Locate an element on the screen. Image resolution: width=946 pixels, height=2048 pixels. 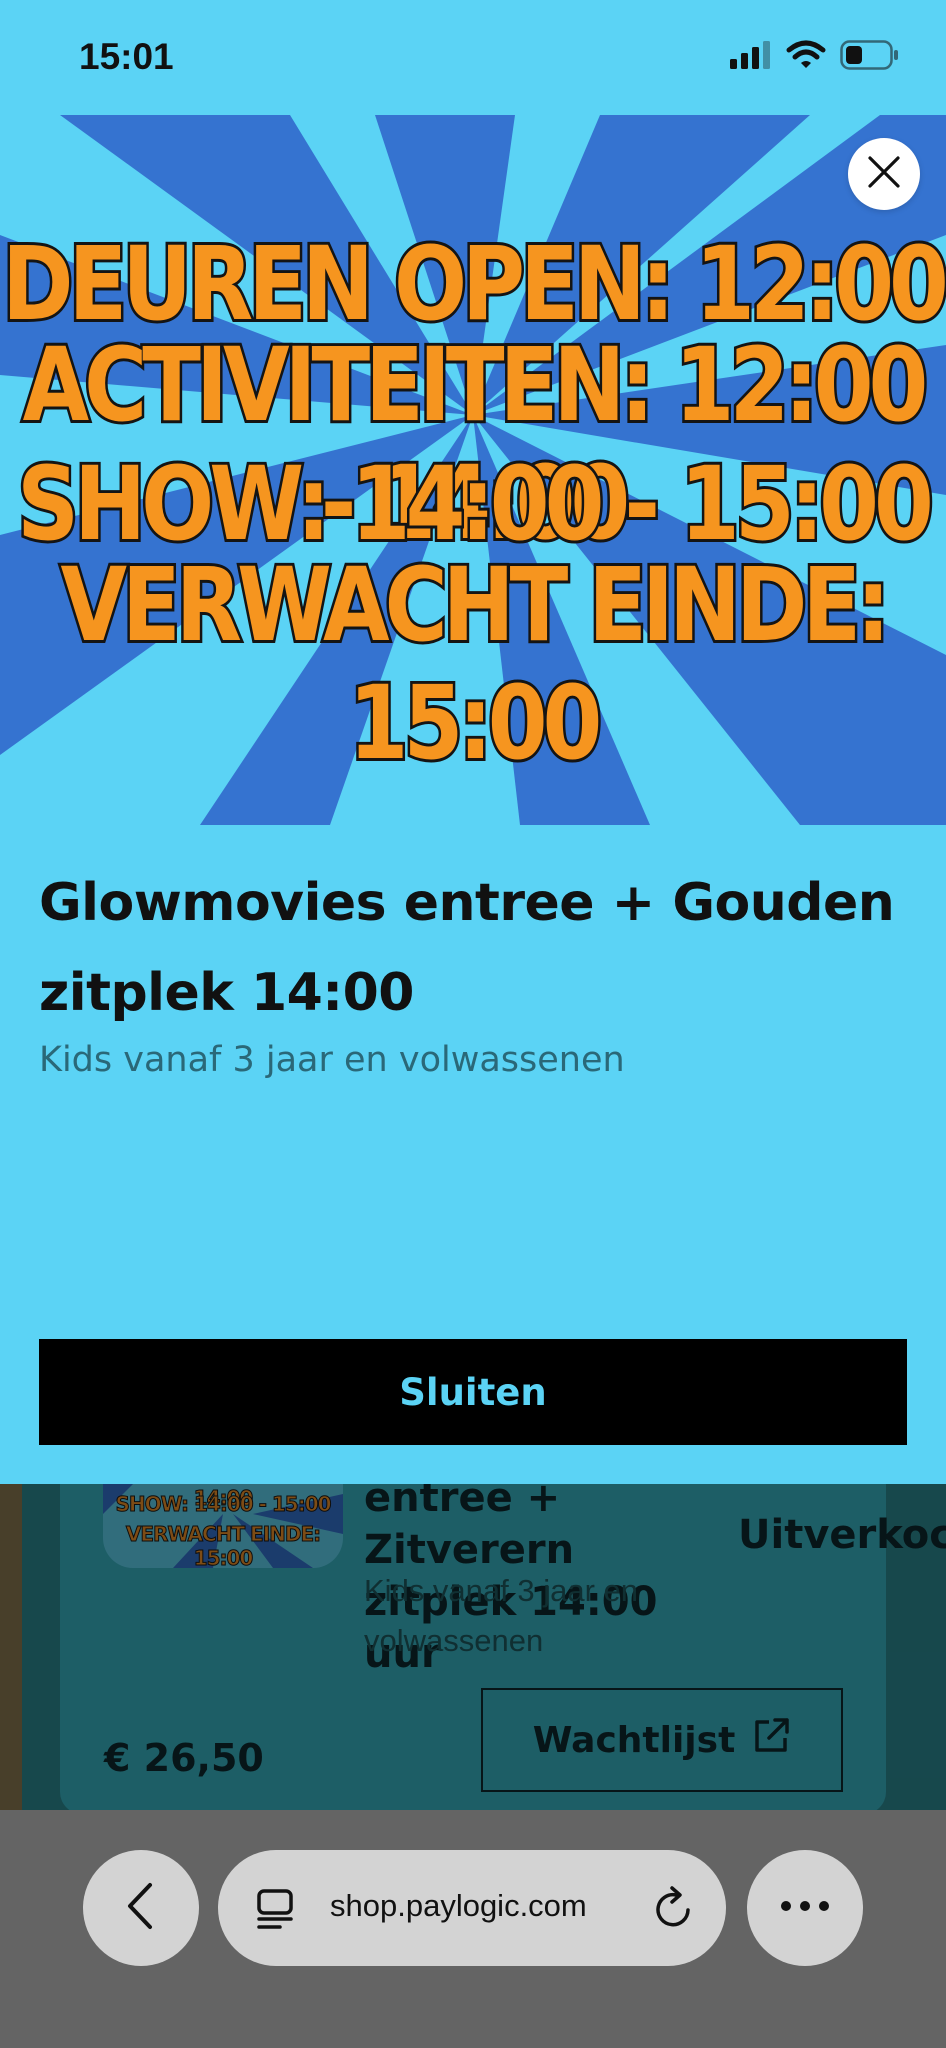
status-bar: 15:01 is located at coordinates (473, 57).